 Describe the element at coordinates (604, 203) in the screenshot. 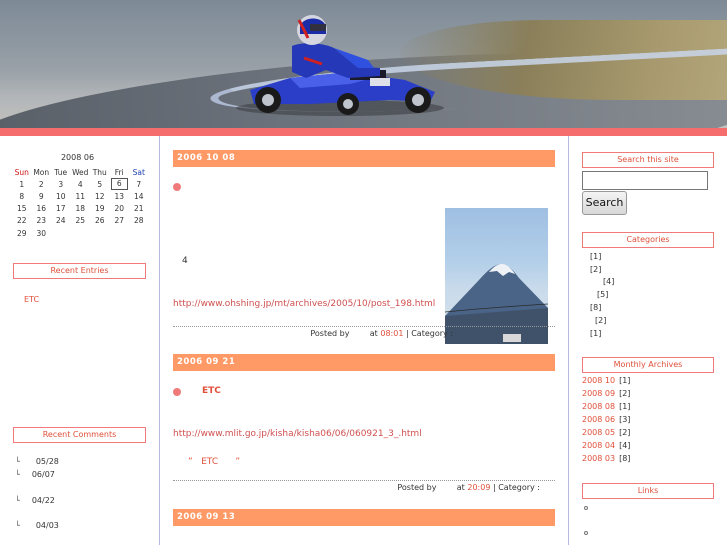

I see `search-button: Search` at that location.